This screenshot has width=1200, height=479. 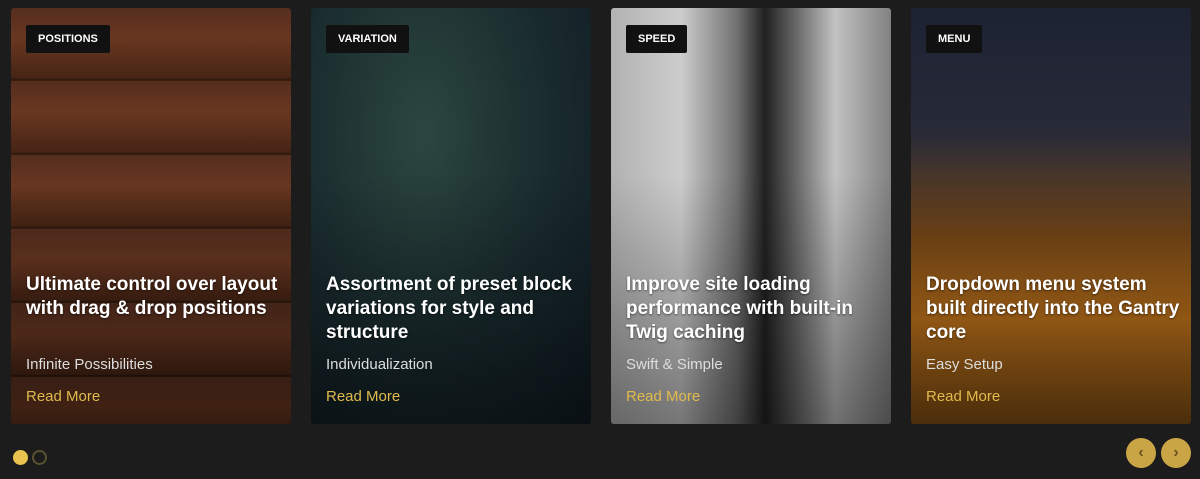 What do you see at coordinates (1141, 453) in the screenshot?
I see `prev-arrow-button: ‹` at bounding box center [1141, 453].